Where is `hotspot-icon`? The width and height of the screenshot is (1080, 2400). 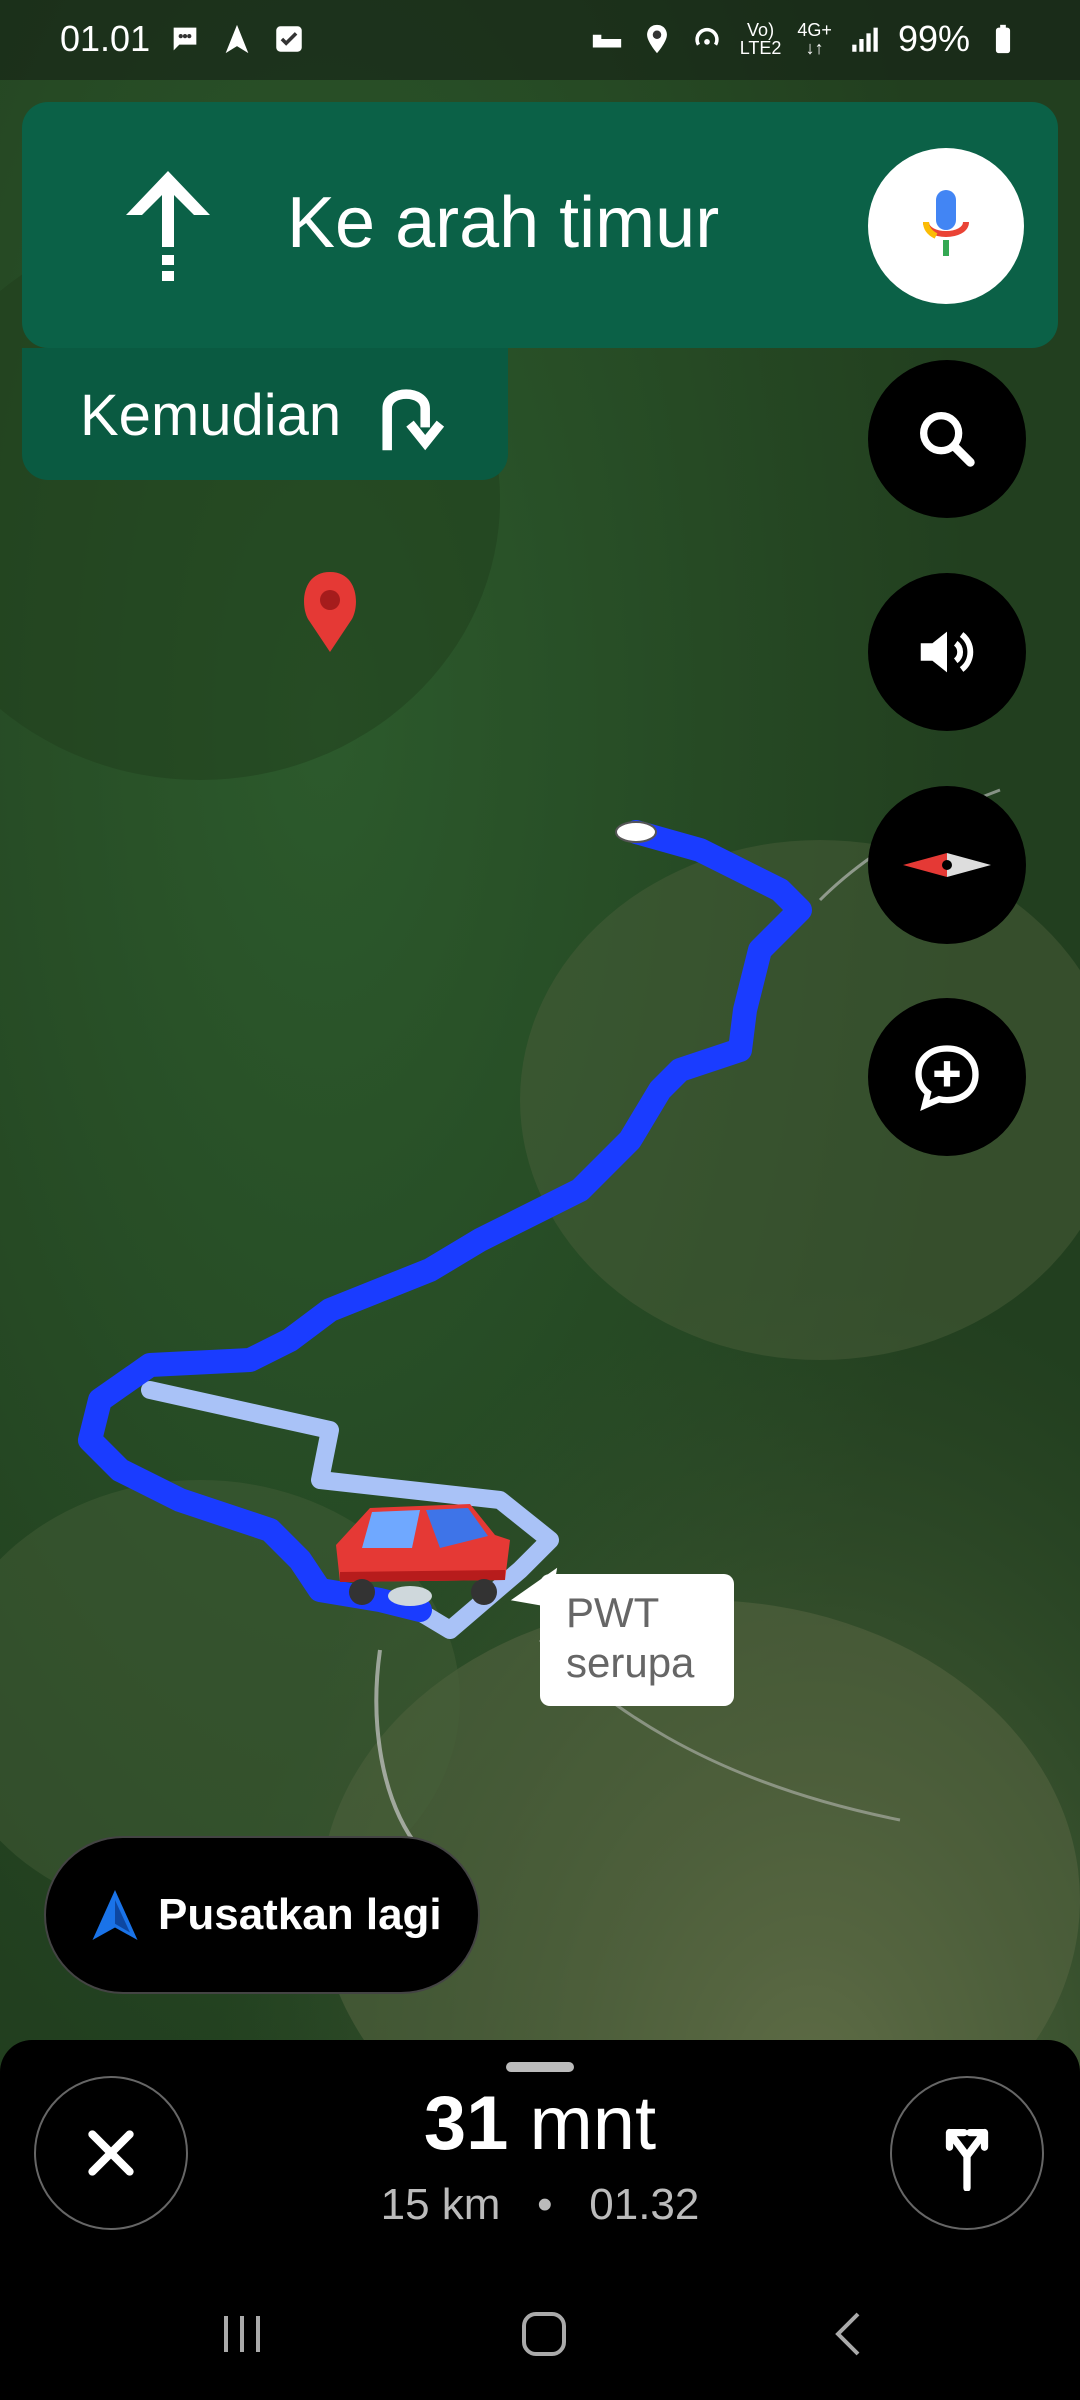
hotspot-icon is located at coordinates (707, 36).